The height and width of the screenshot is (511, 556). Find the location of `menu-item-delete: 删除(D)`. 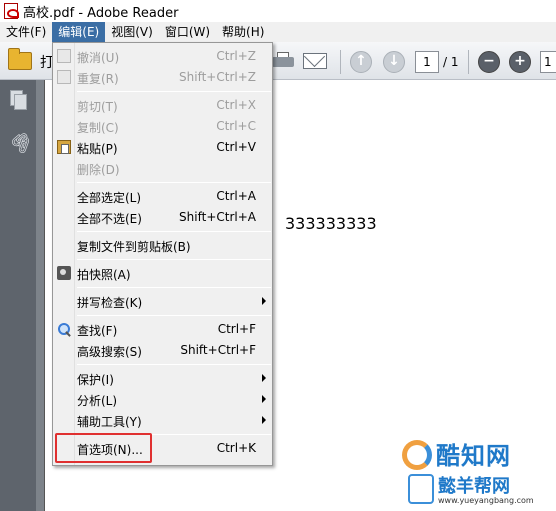

menu-item-delete: 删除(D) is located at coordinates (162, 168).